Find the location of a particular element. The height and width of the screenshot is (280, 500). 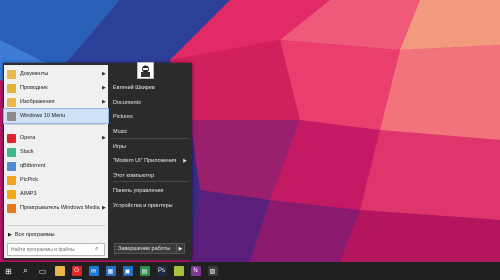

opera-button: O is located at coordinates (76, 271).